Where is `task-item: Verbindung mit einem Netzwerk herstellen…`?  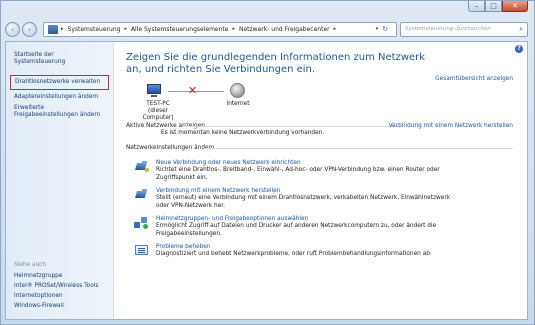 task-item: Verbindung mit einem Netzwerk herstellen… is located at coordinates (321, 199).